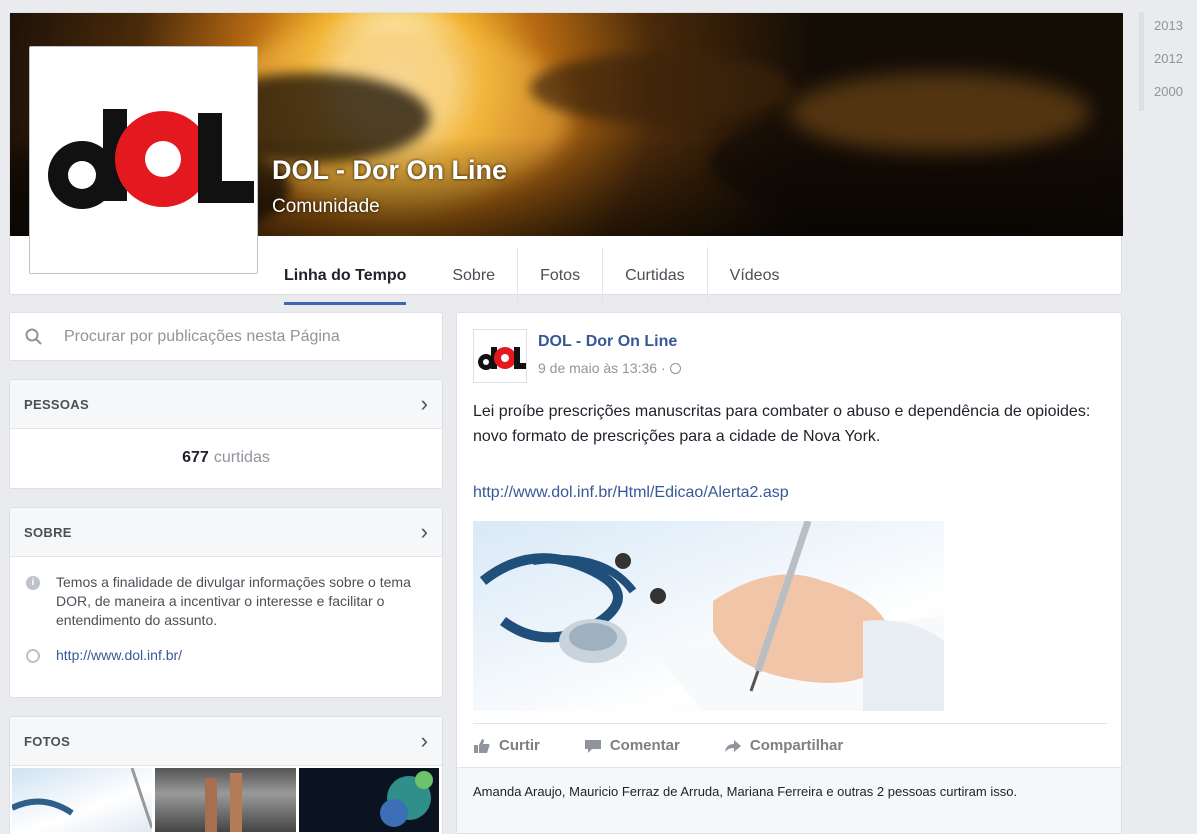  Describe the element at coordinates (33, 583) in the screenshot. I see `info-icon: i` at that location.